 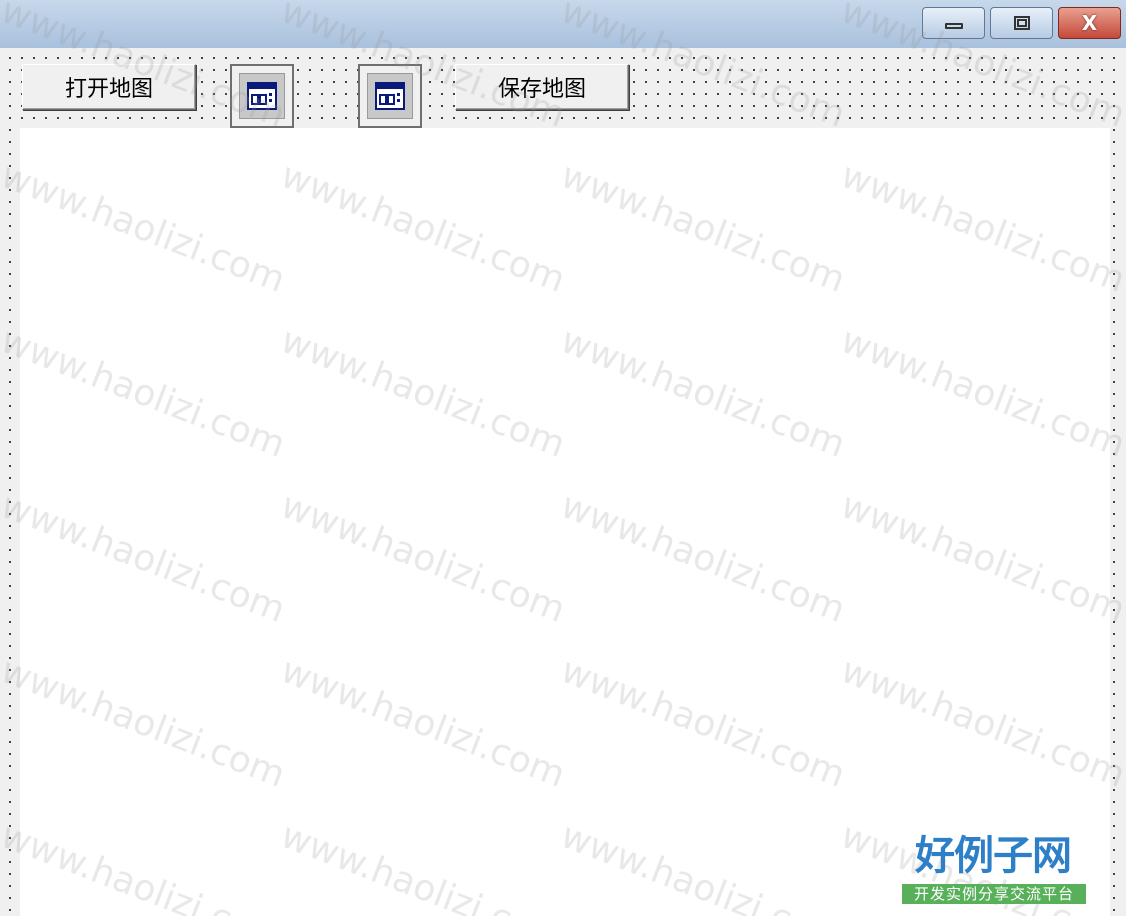 I want to click on haolizi-logo: 好例子网 开发实例分享交流平台, so click(x=993, y=869).